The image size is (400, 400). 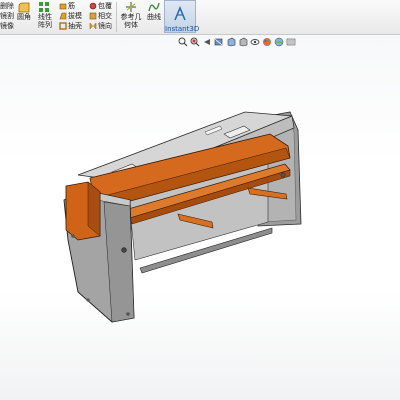 I want to click on instant3d-icon, so click(x=180, y=13).